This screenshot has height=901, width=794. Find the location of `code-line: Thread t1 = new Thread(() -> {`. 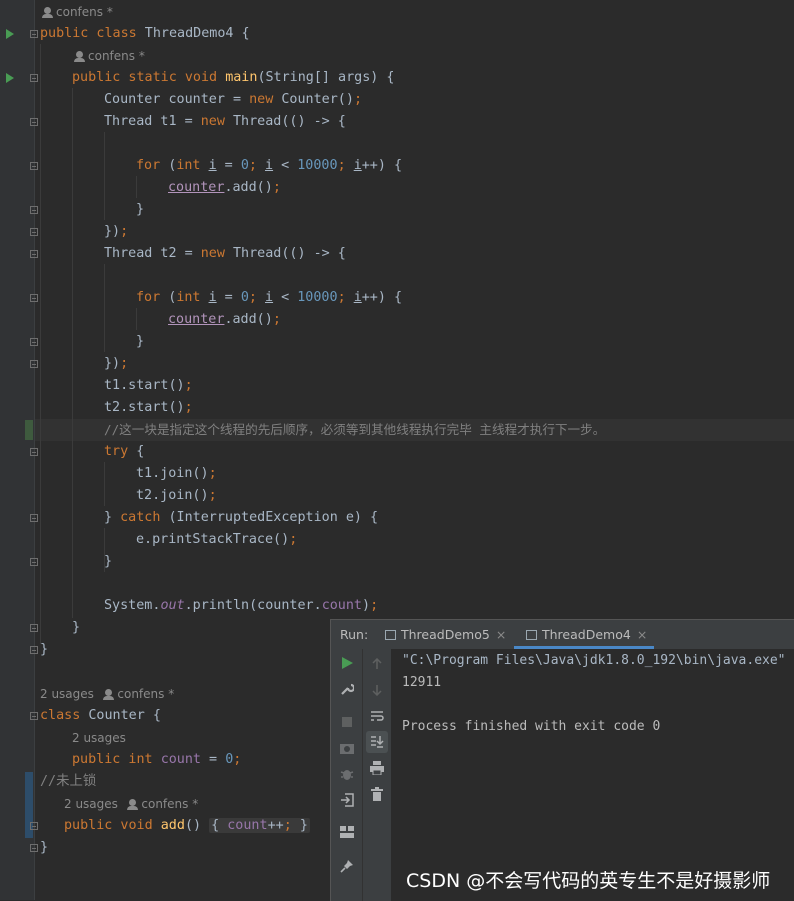

code-line: Thread t1 = new Thread(() -> { is located at coordinates (225, 121).